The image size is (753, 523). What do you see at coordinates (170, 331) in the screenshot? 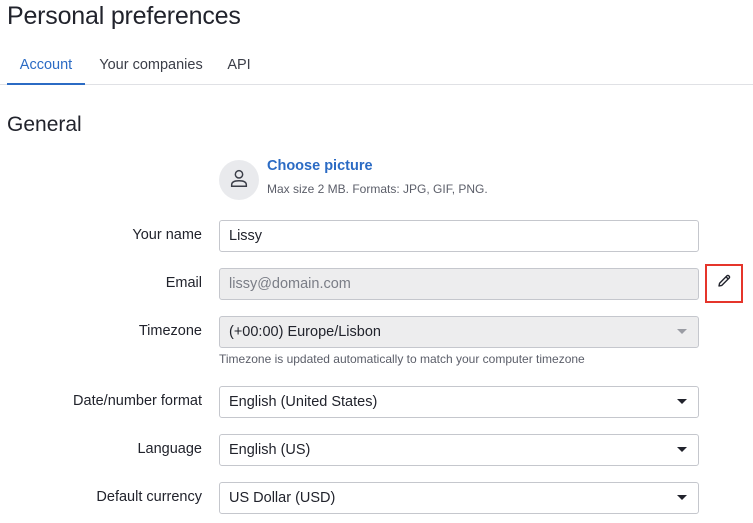
I see `timezone-label: Timezone` at bounding box center [170, 331].